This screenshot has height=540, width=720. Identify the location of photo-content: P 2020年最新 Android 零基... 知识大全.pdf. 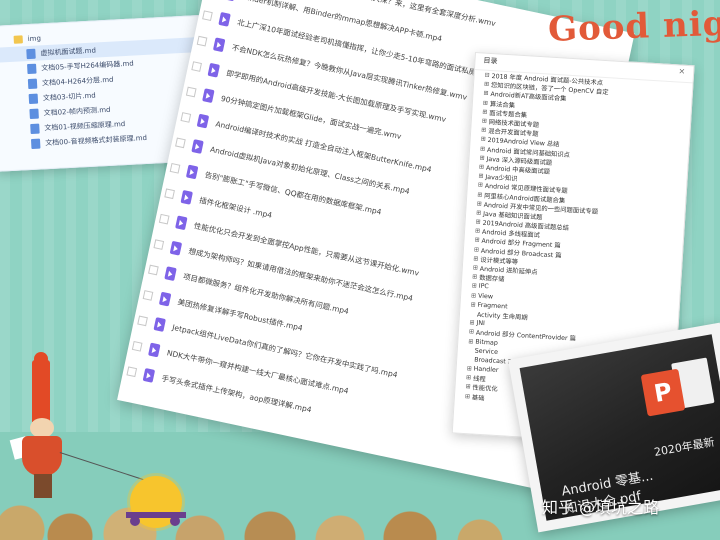
(619, 427).